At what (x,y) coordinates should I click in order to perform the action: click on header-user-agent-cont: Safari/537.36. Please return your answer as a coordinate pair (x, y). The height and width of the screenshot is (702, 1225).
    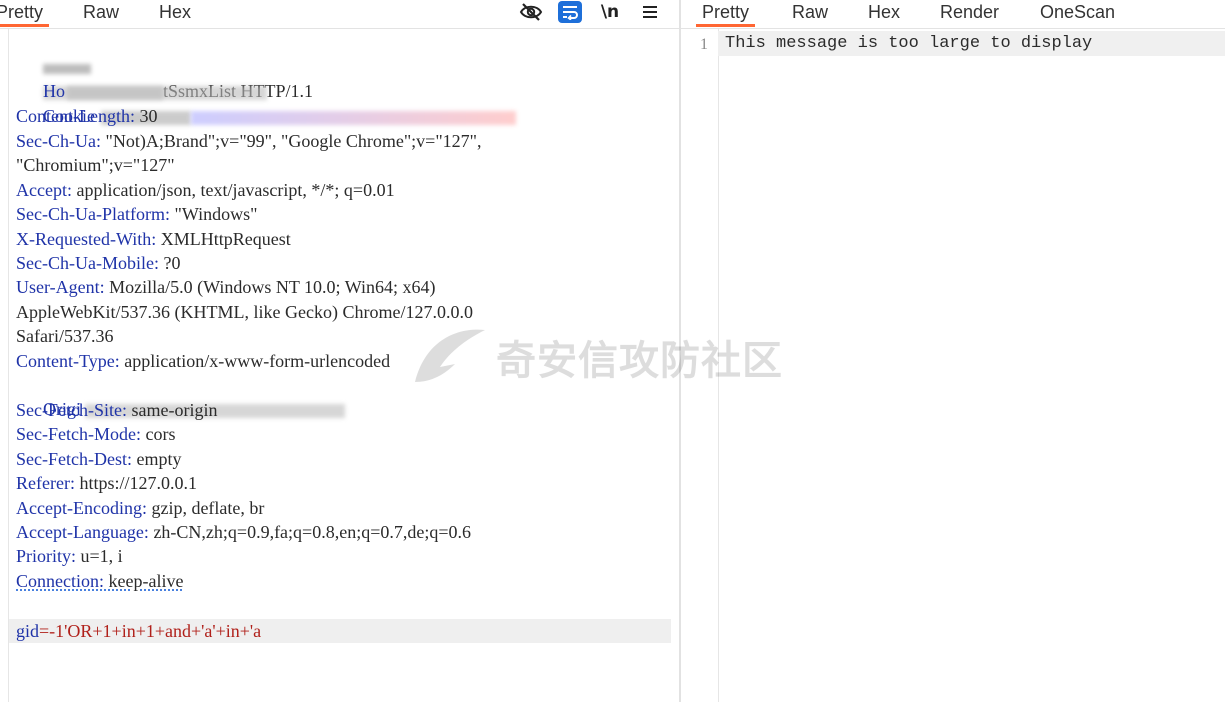
    Looking at the image, I should click on (65, 336).